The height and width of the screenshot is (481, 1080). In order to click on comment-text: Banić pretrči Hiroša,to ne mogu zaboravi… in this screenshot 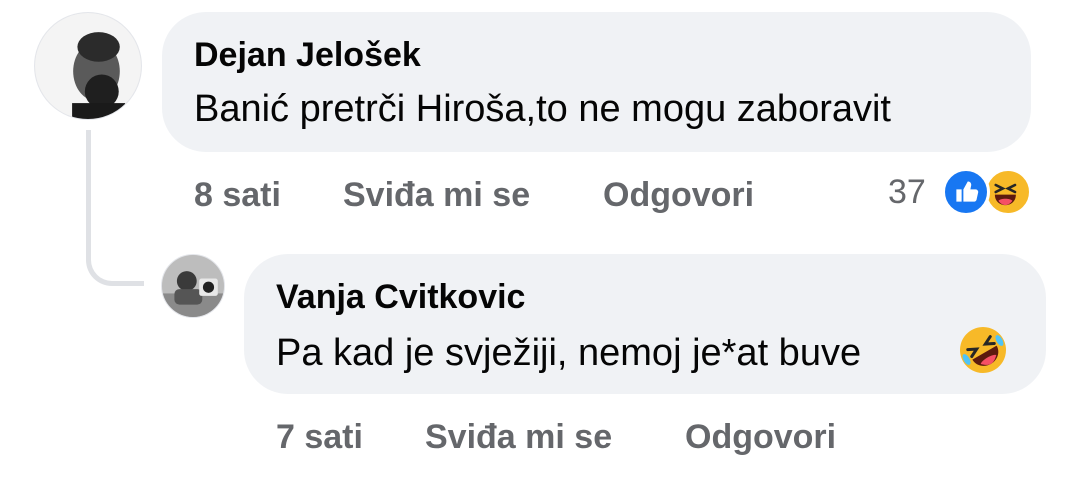, I will do `click(542, 109)`.